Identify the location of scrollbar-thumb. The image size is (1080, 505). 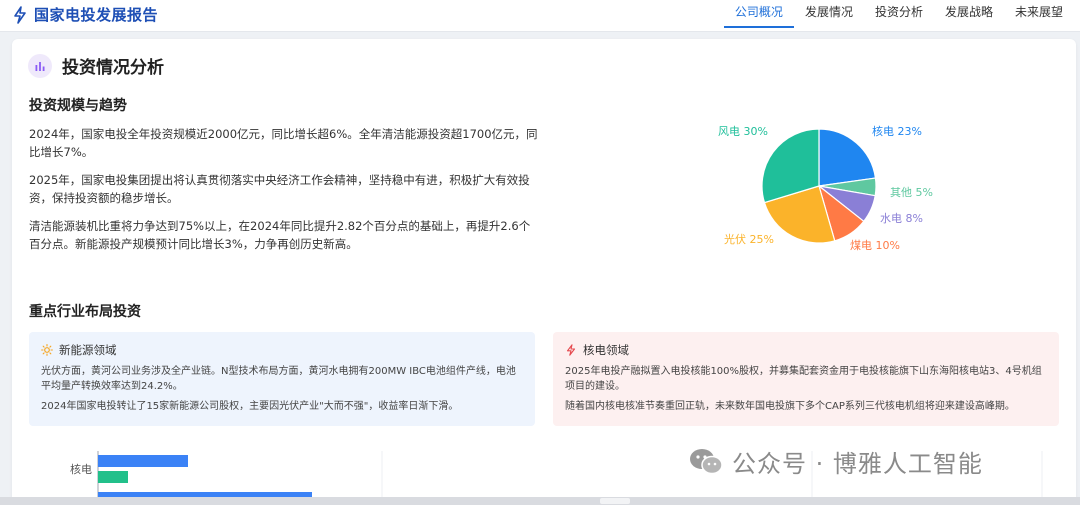
(615, 501).